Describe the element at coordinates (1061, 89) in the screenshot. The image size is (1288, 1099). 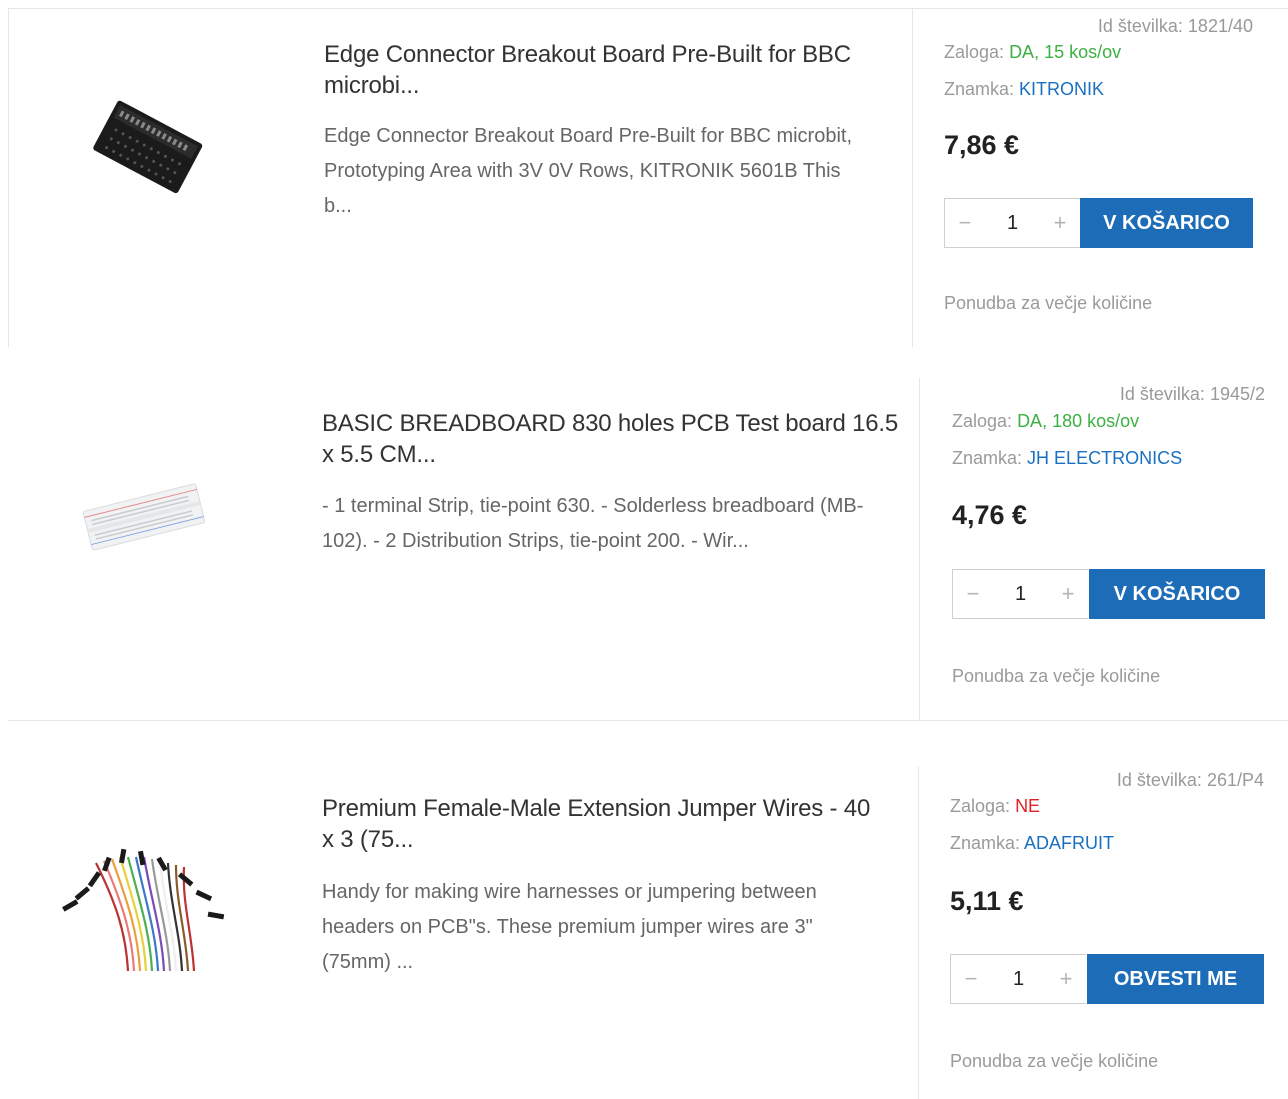
I see `brand-link: KITRONIK` at that location.